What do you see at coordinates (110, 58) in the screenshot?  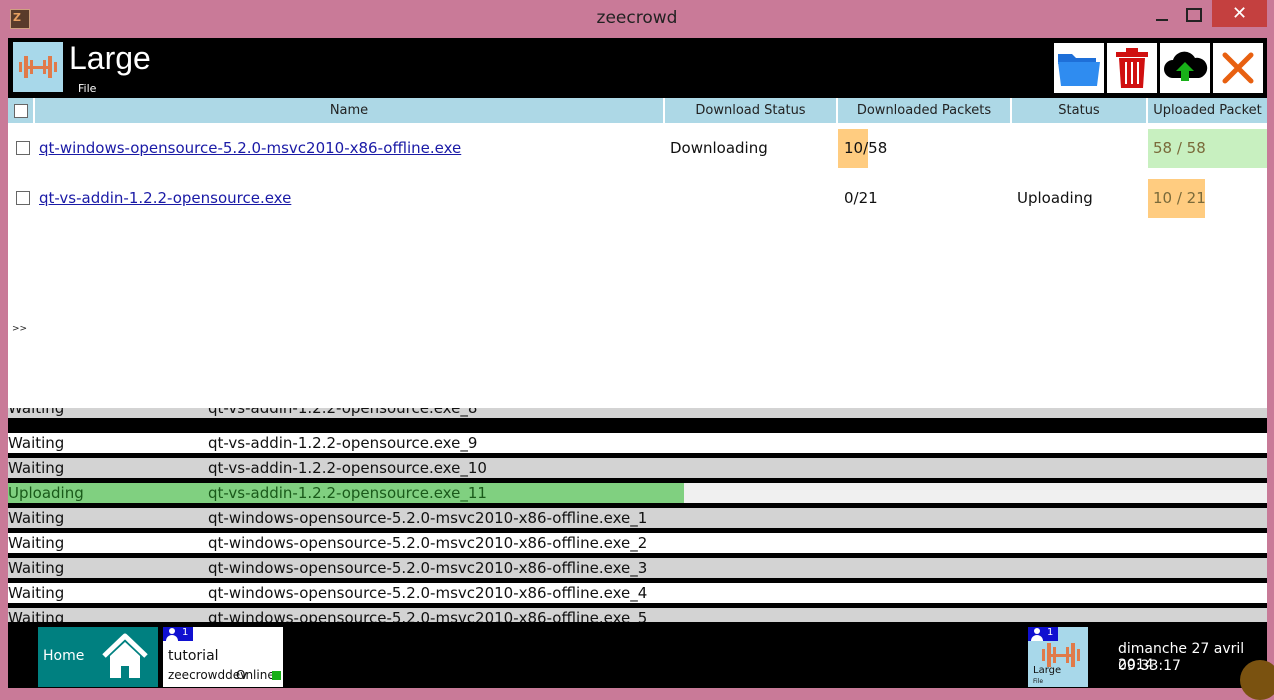 I see `page-title: Large` at bounding box center [110, 58].